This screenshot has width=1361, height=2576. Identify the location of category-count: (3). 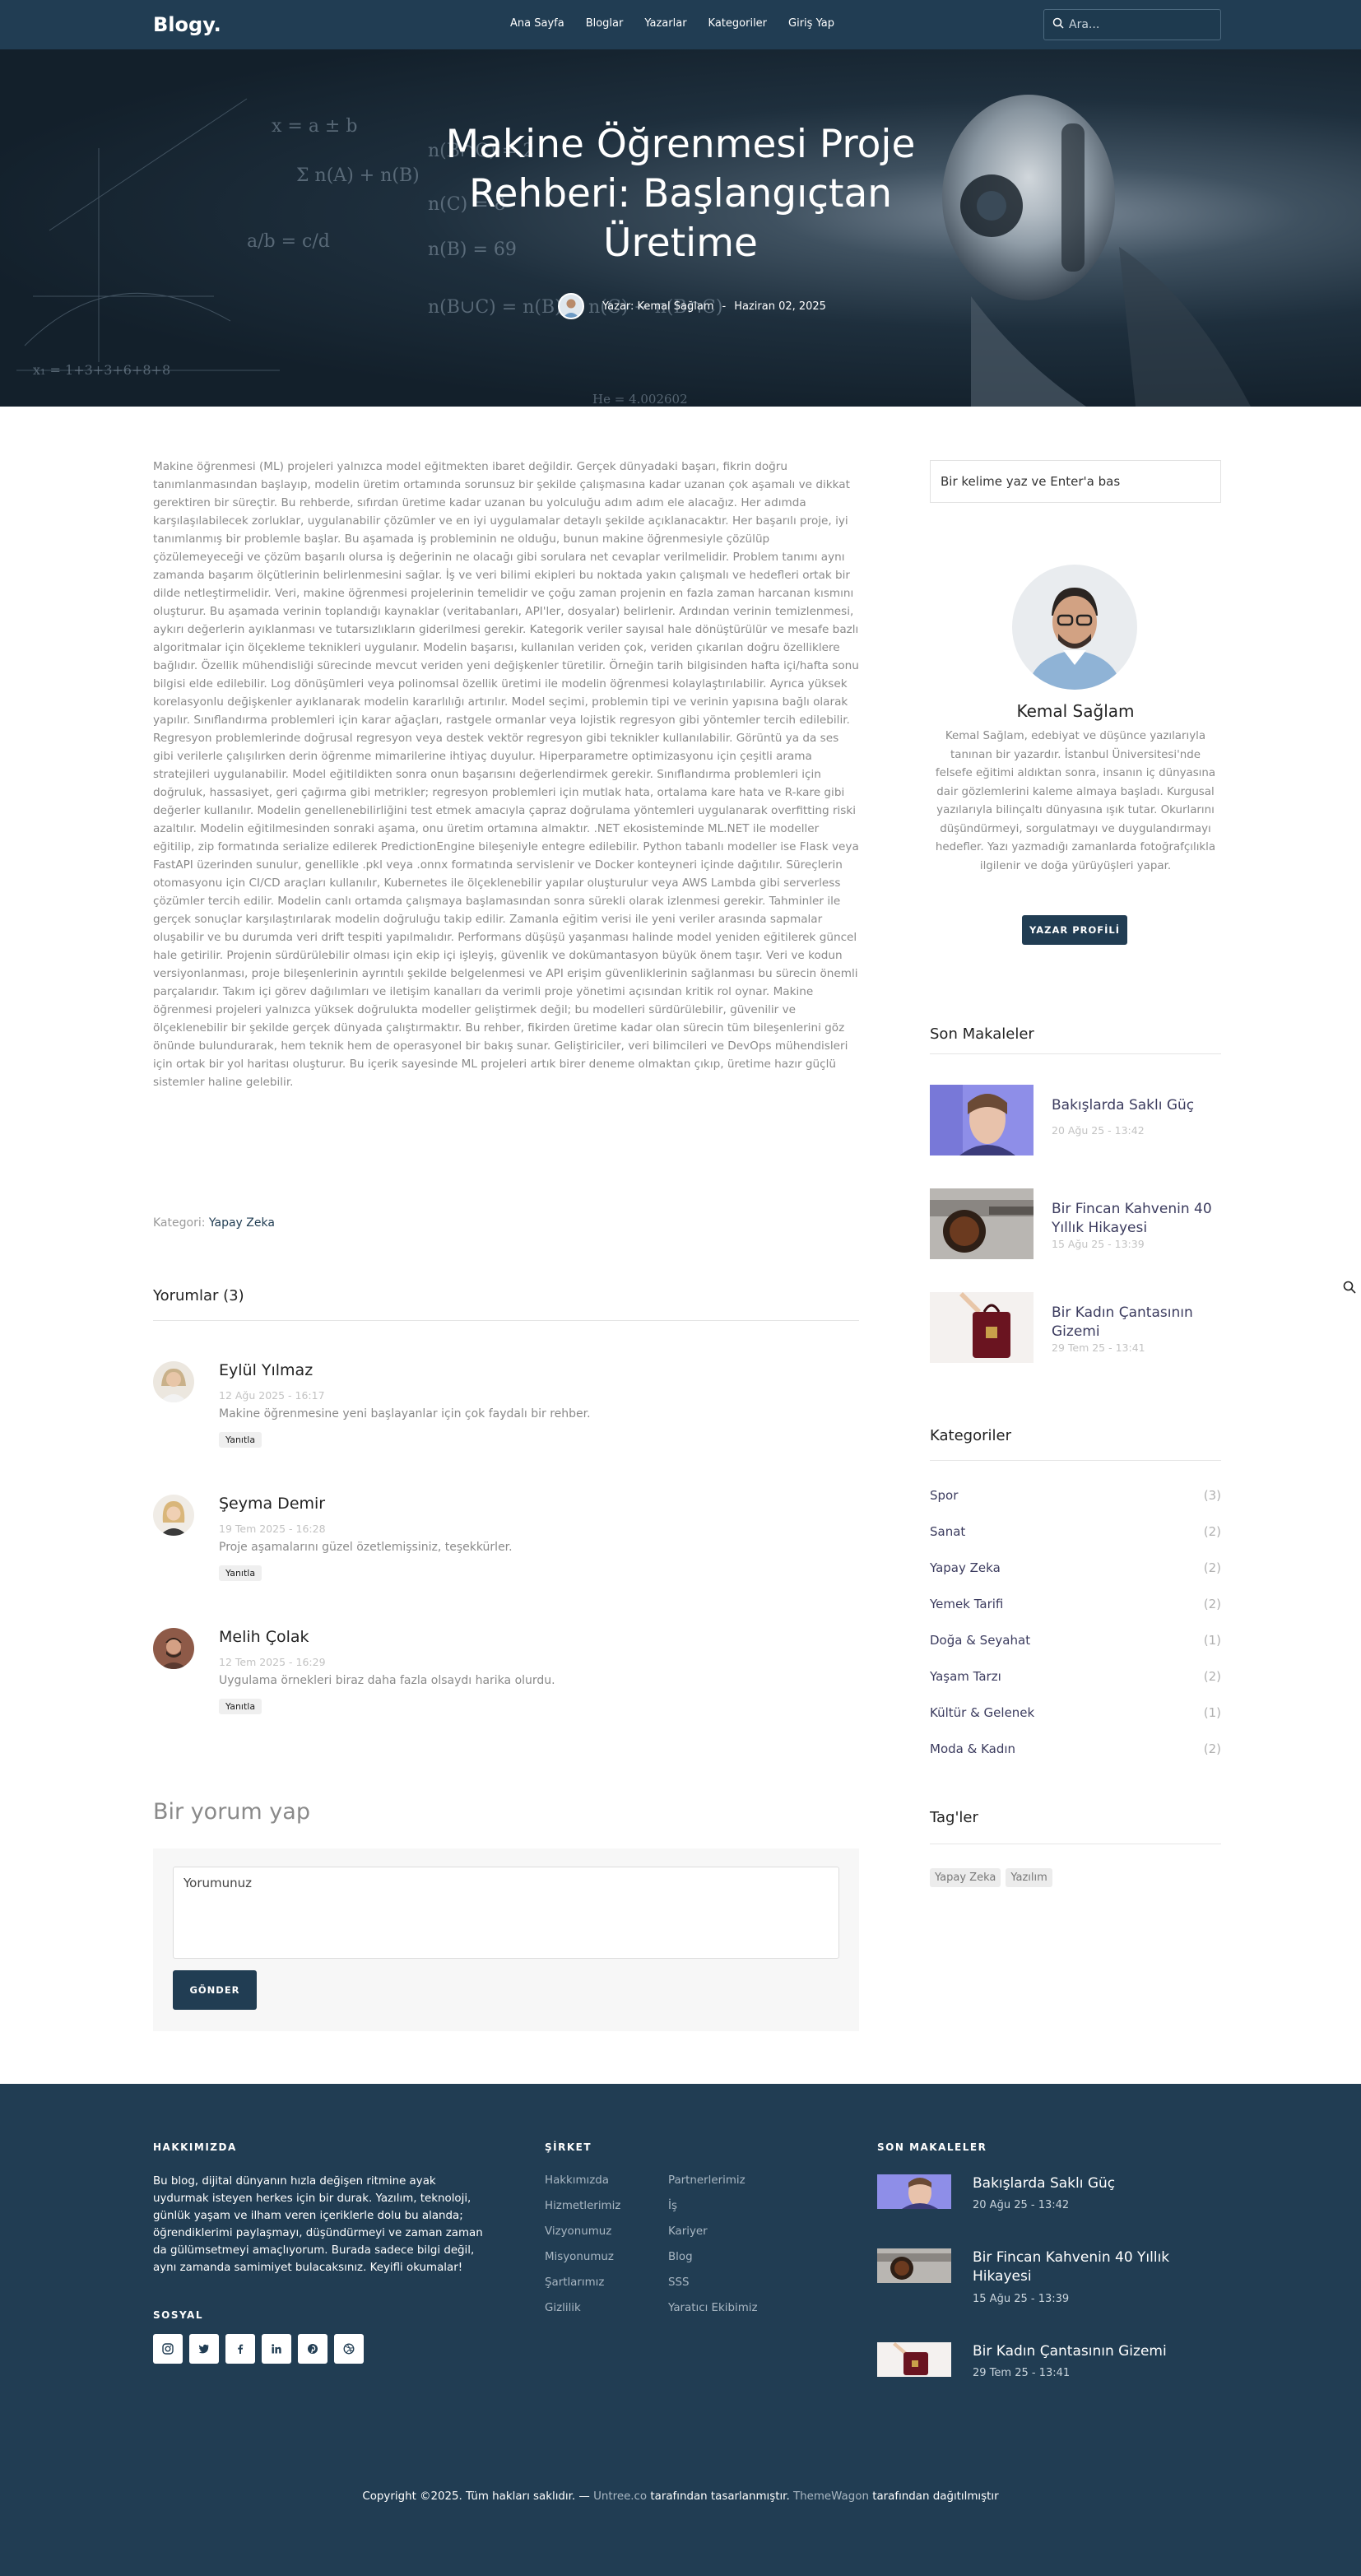
(1212, 1495).